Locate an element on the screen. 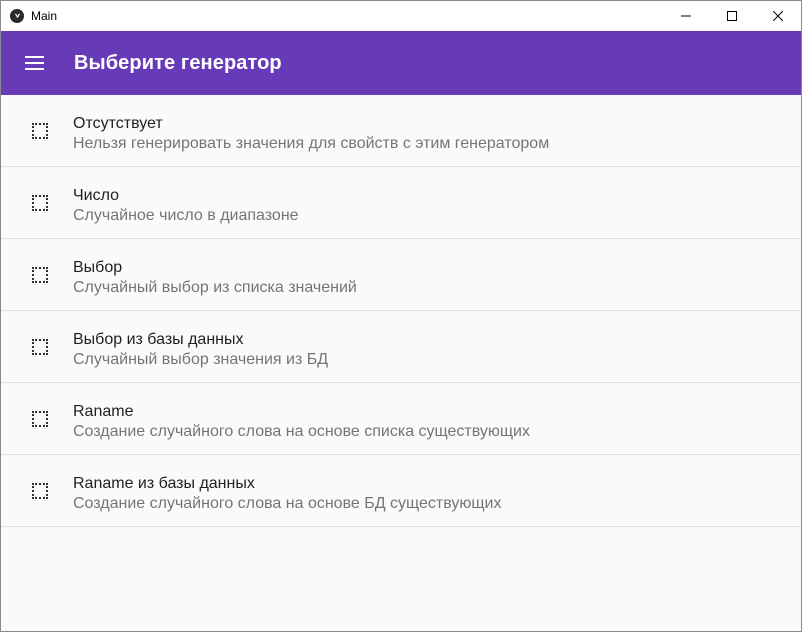 This screenshot has height=632, width=802. window-controls is located at coordinates (732, 16).